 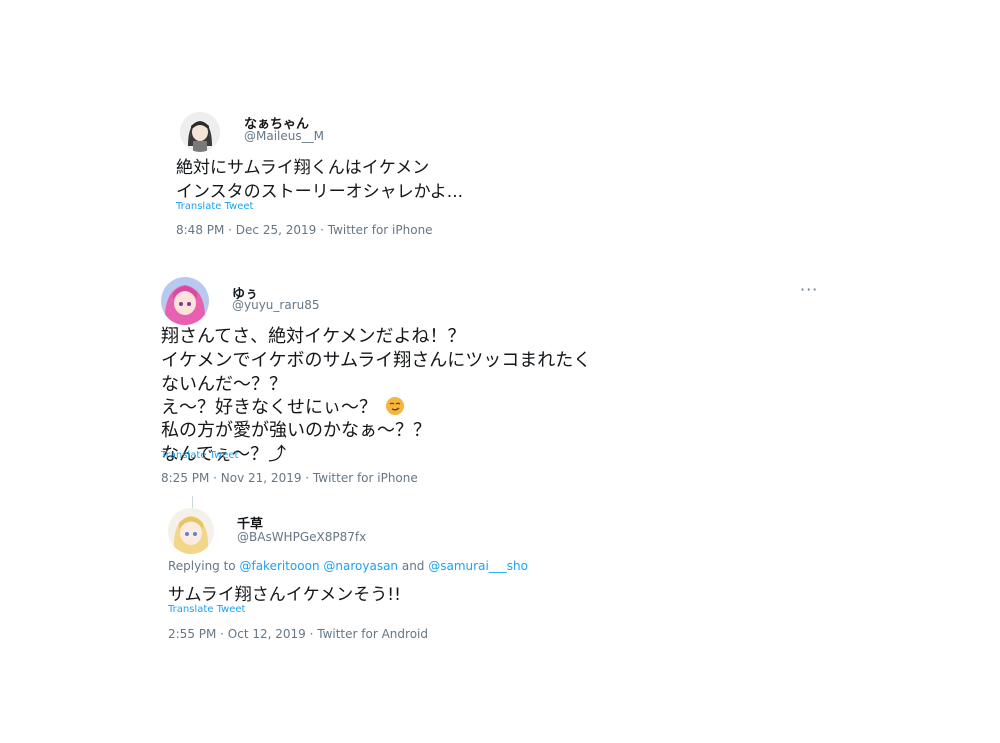 What do you see at coordinates (296, 430) in the screenshot?
I see `tweet-text-line-5: 私の方が愛が強いのかなぁ〜？？` at bounding box center [296, 430].